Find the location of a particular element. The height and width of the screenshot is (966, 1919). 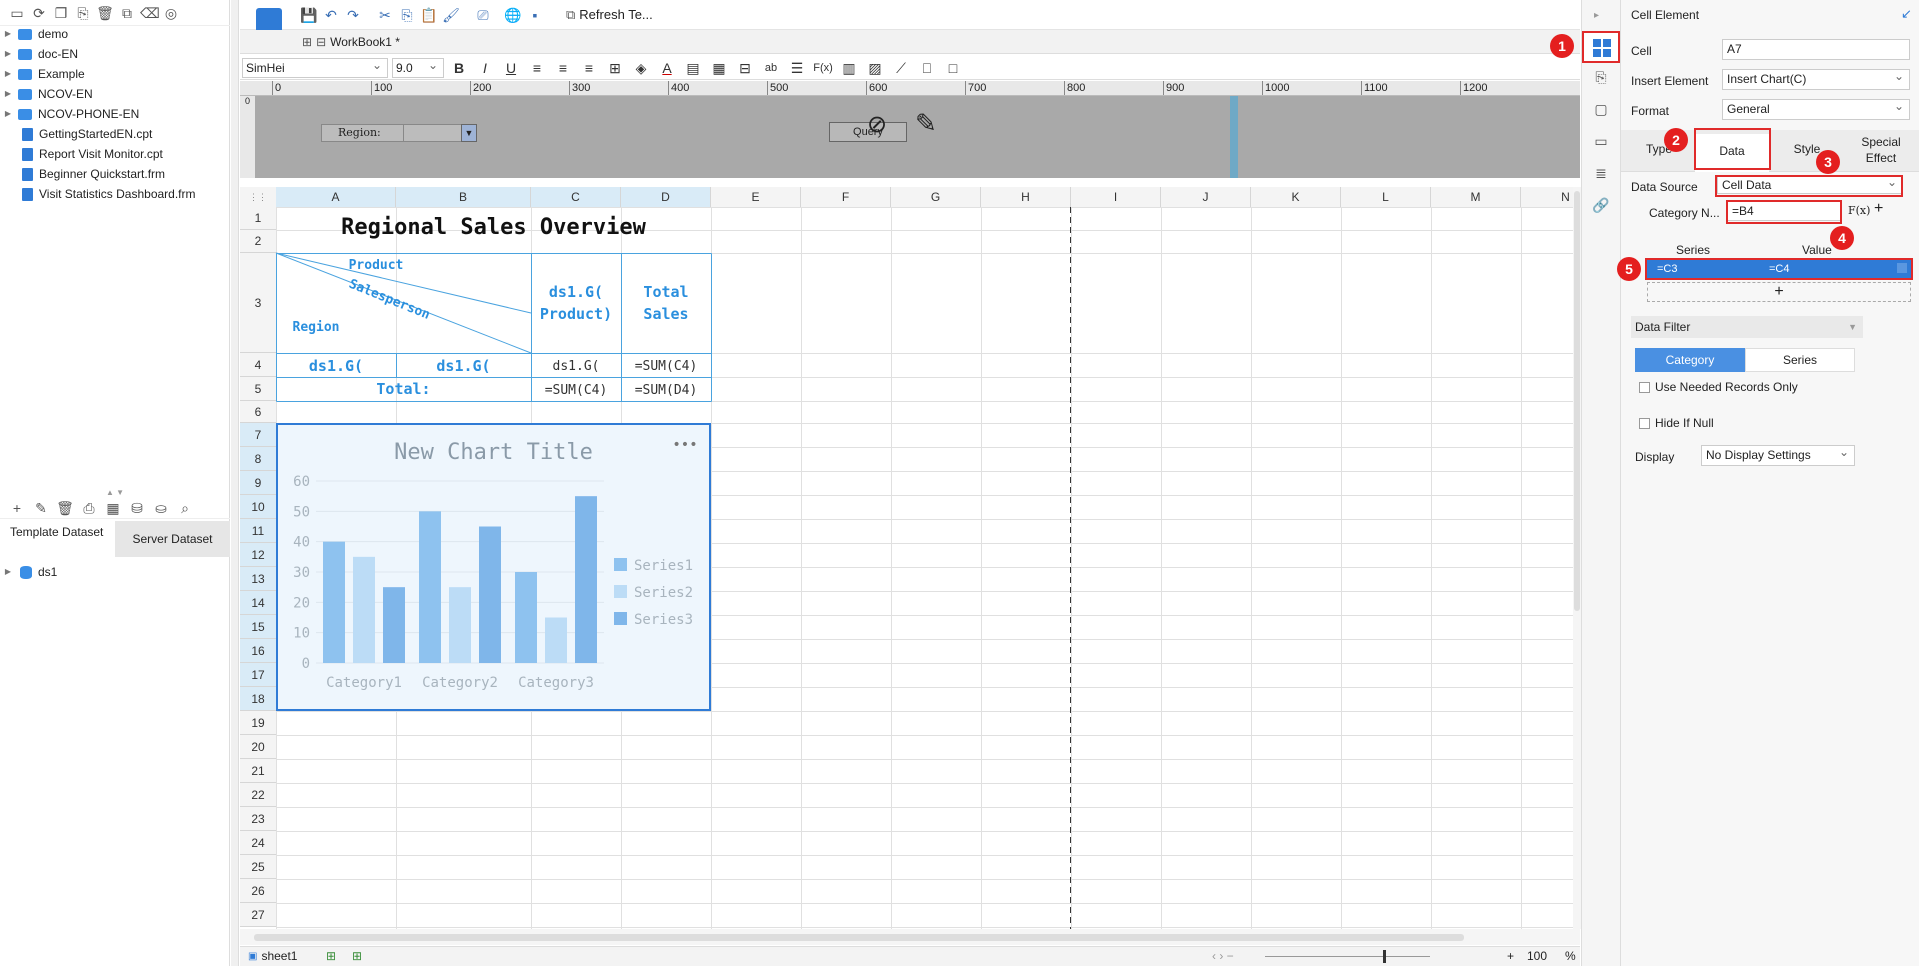

zoom-slider is located at coordinates (1347, 956).